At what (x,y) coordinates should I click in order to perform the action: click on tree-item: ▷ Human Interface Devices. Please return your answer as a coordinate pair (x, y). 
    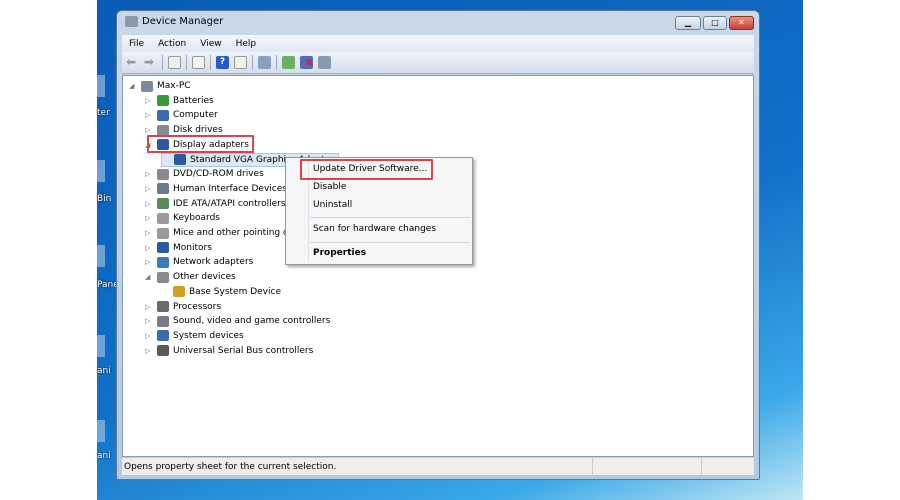
    Looking at the image, I should click on (216, 189).